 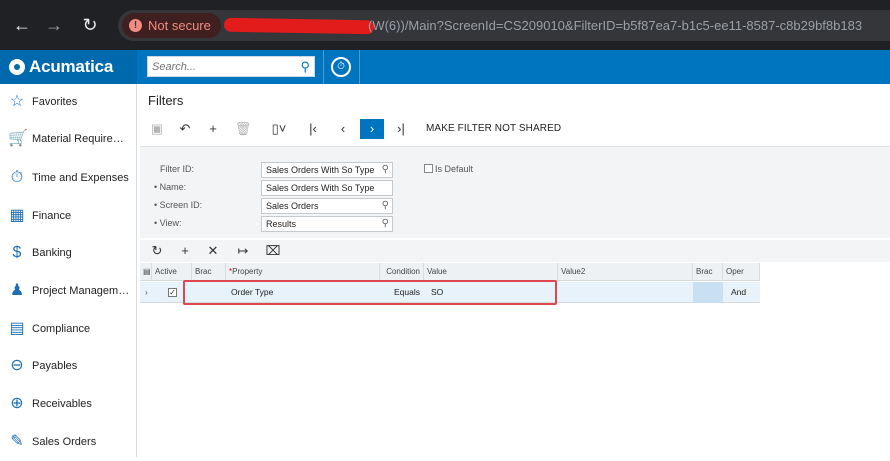 I want to click on make-filter-not-shared-button: MAKE FILTER NOT SHARED, so click(x=493, y=129).